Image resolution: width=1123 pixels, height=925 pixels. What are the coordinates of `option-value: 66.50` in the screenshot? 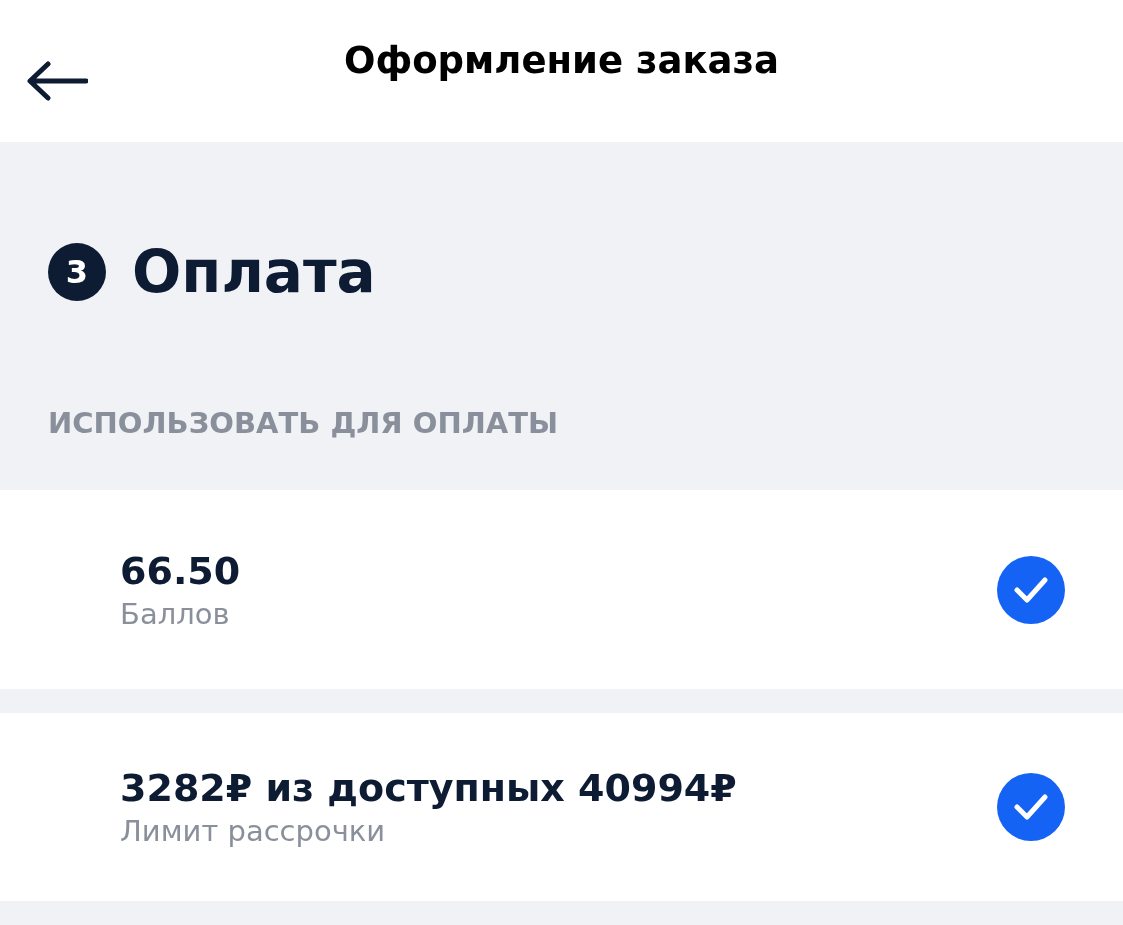 It's located at (180, 570).